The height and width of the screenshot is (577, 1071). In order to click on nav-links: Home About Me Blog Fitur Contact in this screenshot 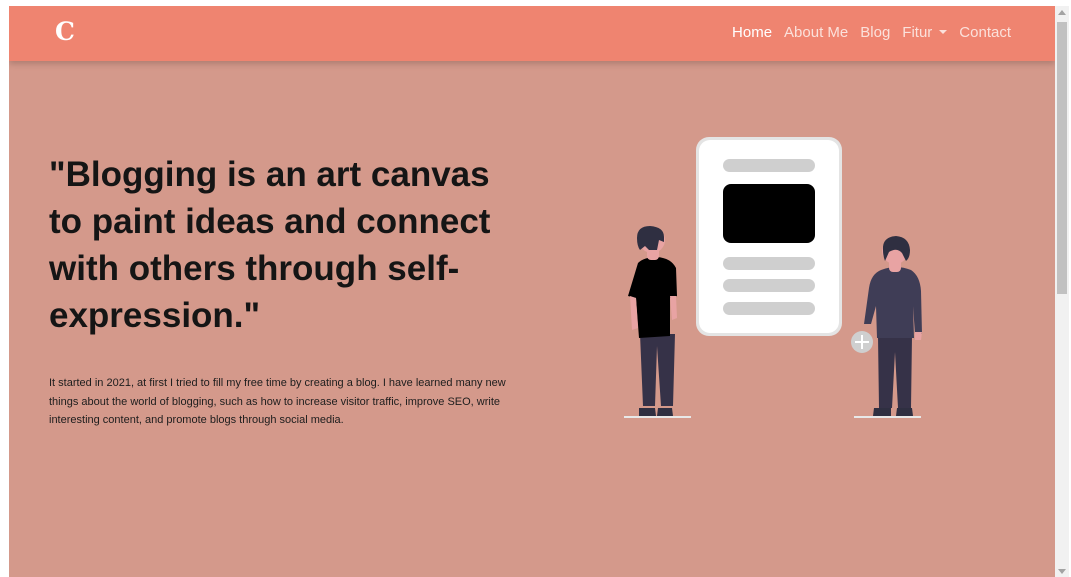, I will do `click(865, 33)`.